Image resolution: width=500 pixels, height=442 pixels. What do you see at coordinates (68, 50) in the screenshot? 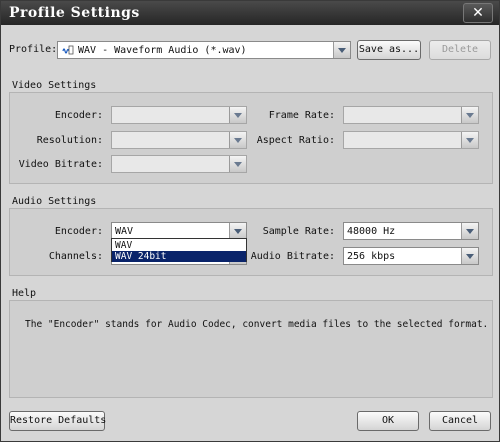
I see `wav-file-icon` at bounding box center [68, 50].